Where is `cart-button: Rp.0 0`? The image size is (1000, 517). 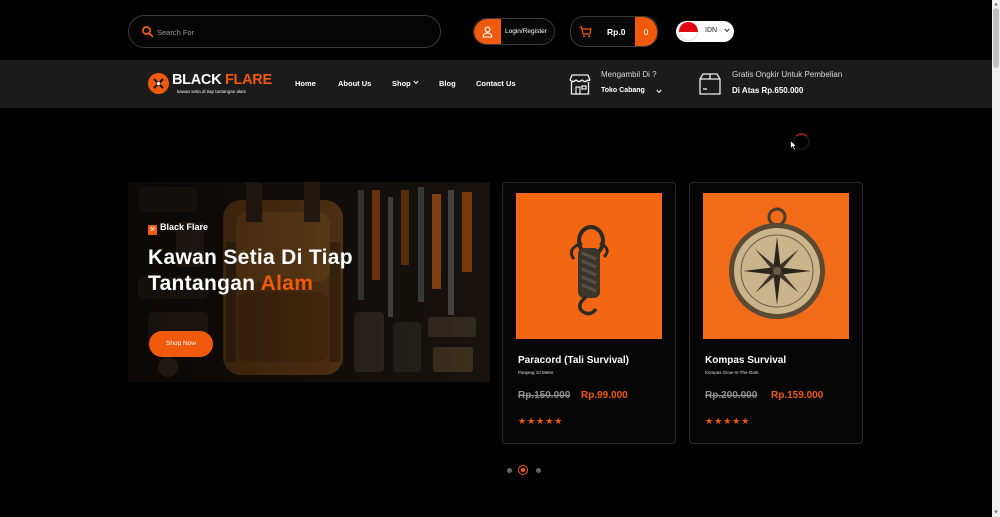 cart-button: Rp.0 0 is located at coordinates (614, 31).